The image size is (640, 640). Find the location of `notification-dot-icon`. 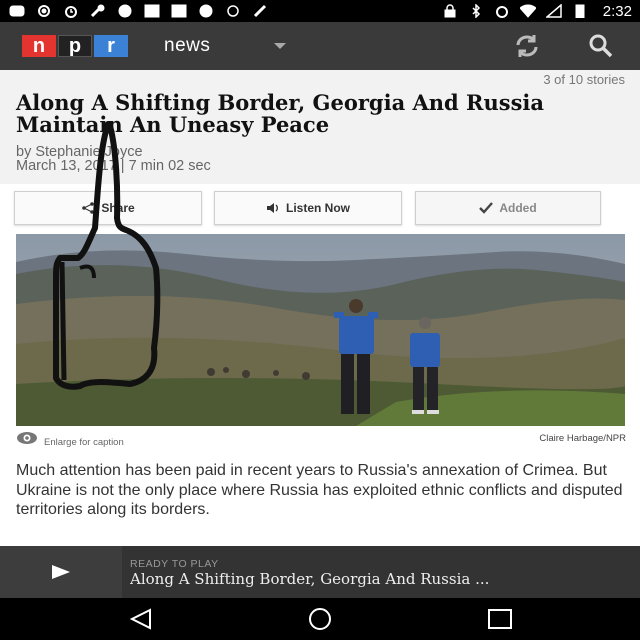

notification-dot-icon is located at coordinates (44, 11).